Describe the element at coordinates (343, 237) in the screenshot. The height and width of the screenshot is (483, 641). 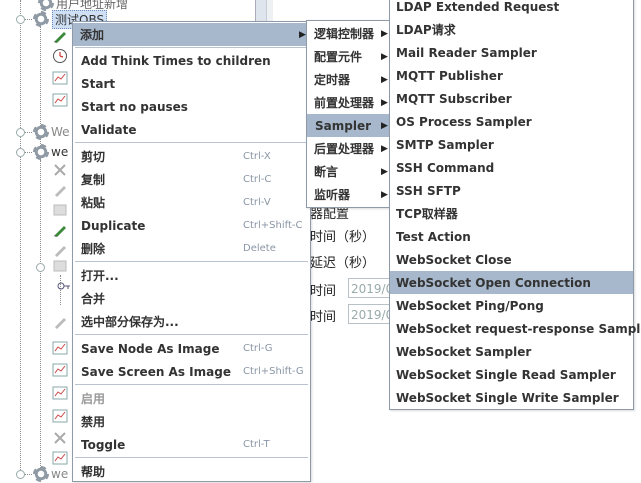
I see `form-label: 时间（秒）` at that location.